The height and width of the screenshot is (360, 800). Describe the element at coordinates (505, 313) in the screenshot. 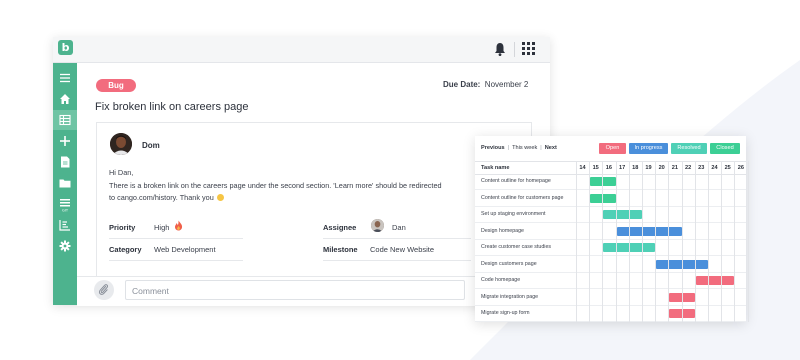

I see `task-name: Migrate sign-up form` at that location.